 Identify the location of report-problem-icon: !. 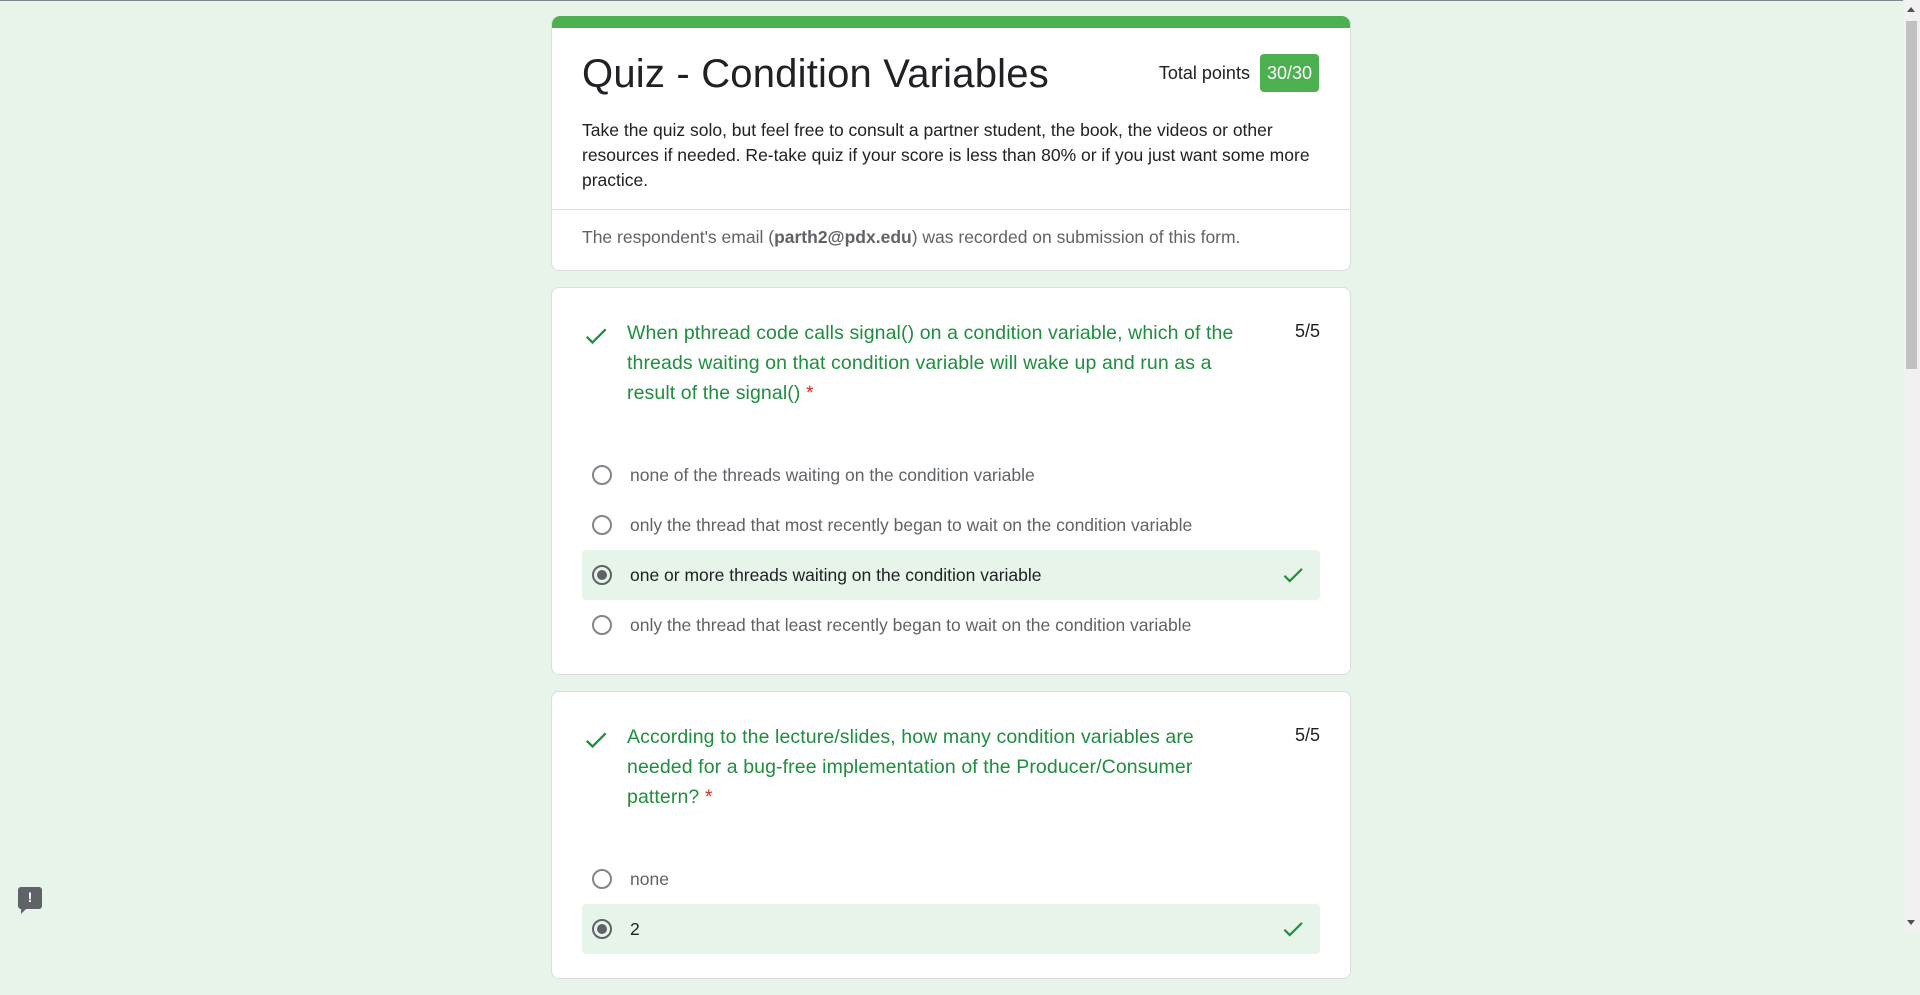
(30, 900).